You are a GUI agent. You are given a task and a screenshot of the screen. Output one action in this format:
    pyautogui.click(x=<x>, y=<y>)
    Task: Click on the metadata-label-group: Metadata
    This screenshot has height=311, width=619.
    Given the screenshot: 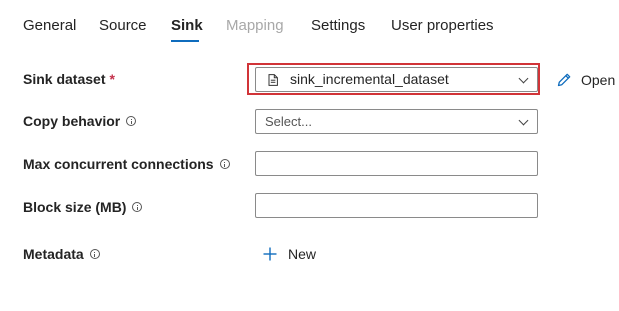 What is the action you would take?
    pyautogui.click(x=61, y=254)
    